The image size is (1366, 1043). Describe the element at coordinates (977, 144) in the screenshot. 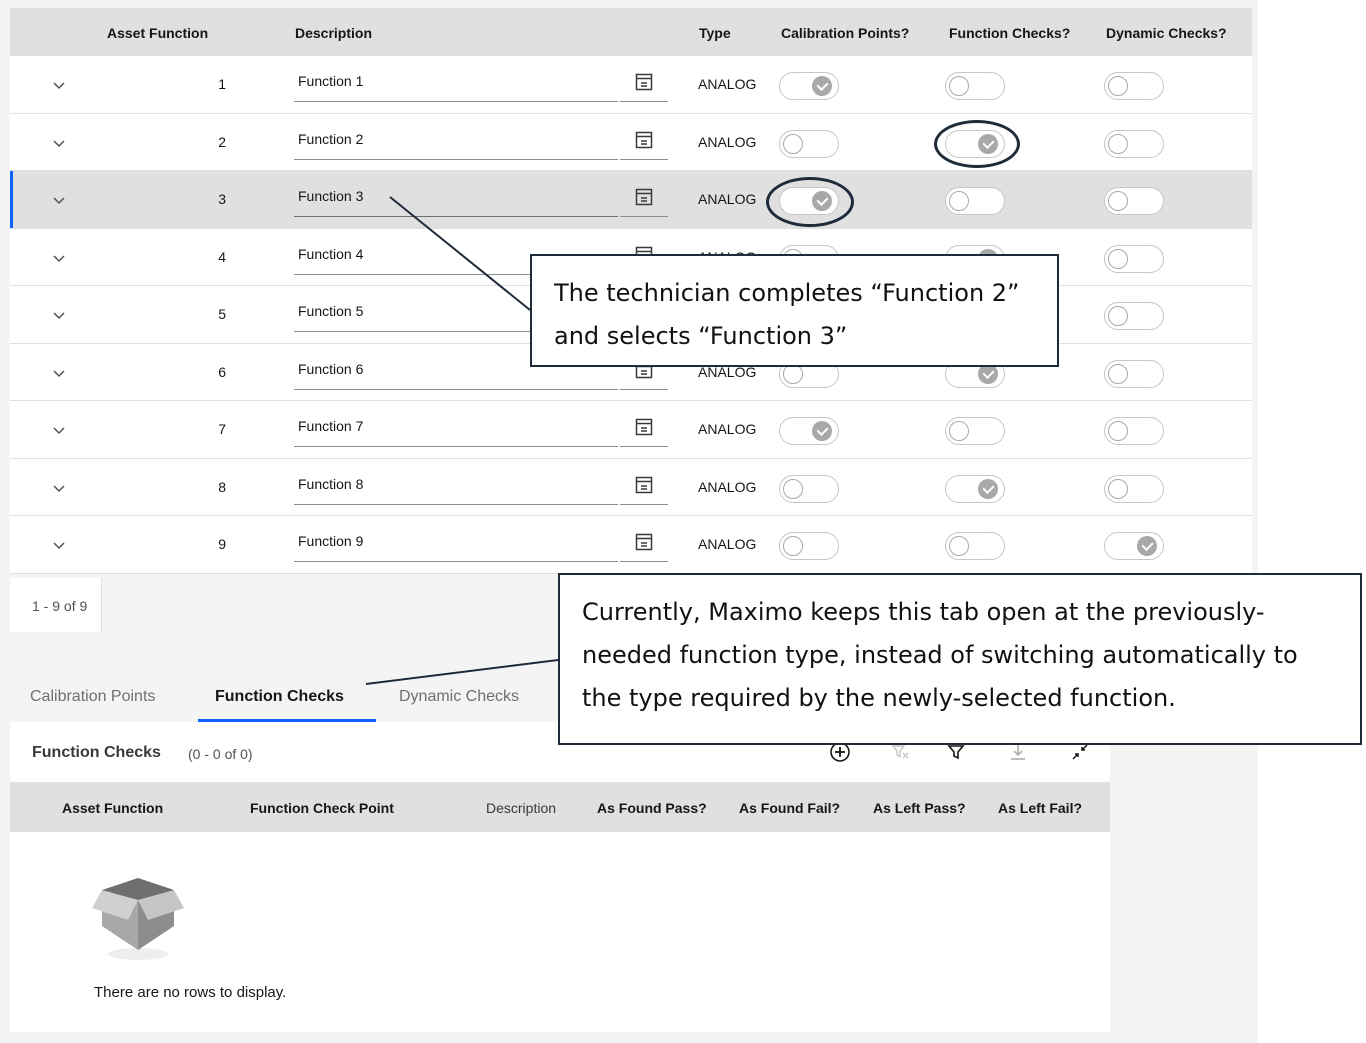

I see `highlight-ring-function-checks-row2` at that location.